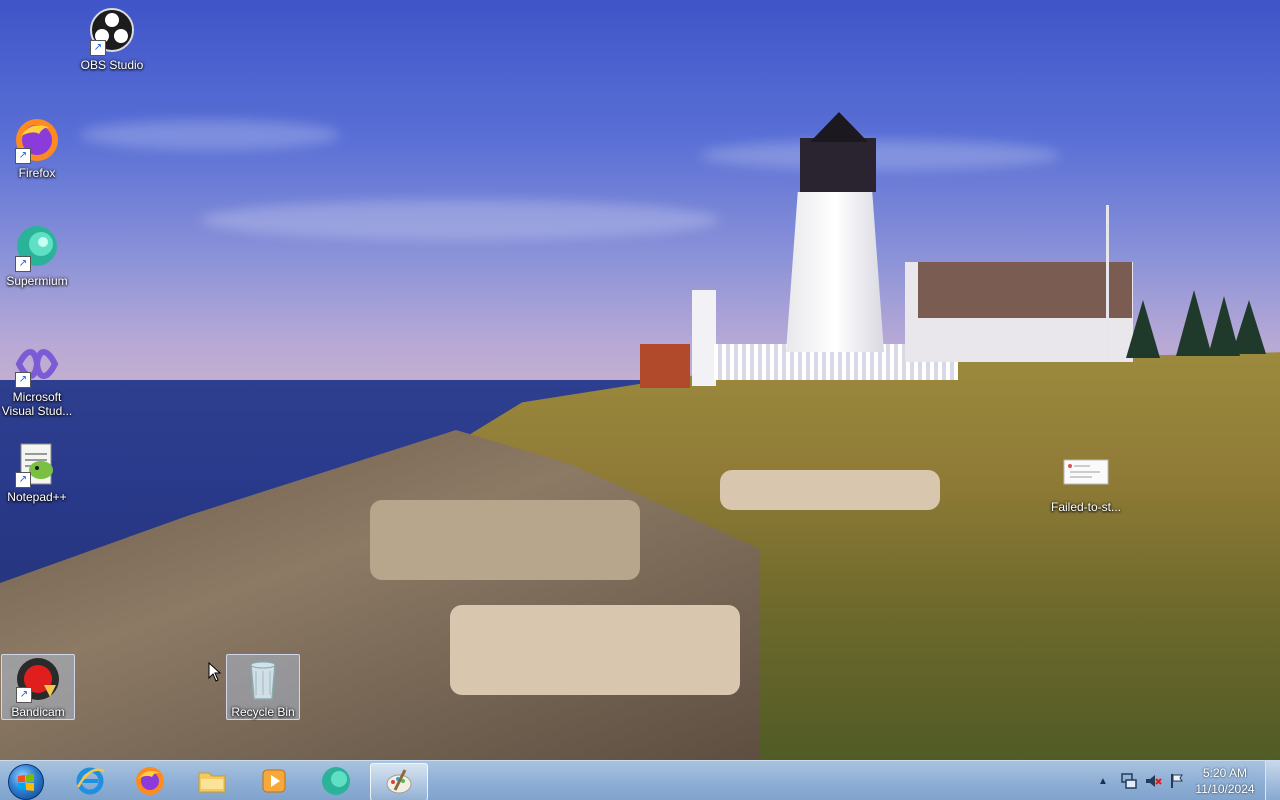 This screenshot has height=800, width=1280. What do you see at coordinates (838, 165) in the screenshot?
I see `wallpaper-lighthouse-lantern` at bounding box center [838, 165].